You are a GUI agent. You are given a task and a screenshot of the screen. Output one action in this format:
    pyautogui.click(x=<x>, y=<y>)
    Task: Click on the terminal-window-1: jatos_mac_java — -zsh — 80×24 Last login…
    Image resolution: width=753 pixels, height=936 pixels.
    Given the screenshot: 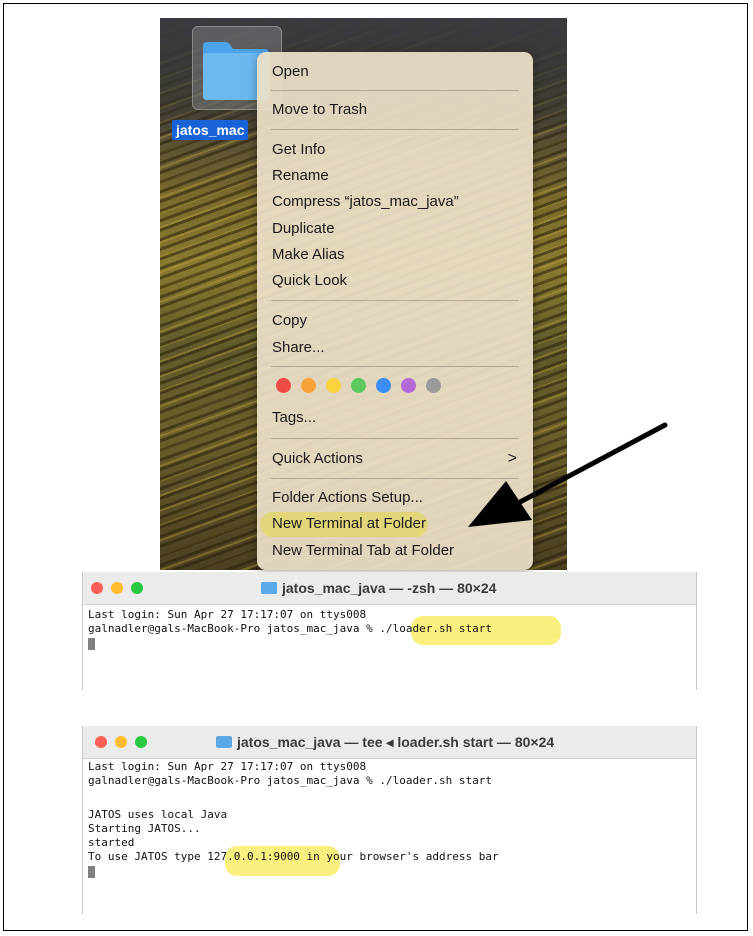 What is the action you would take?
    pyautogui.click(x=389, y=631)
    